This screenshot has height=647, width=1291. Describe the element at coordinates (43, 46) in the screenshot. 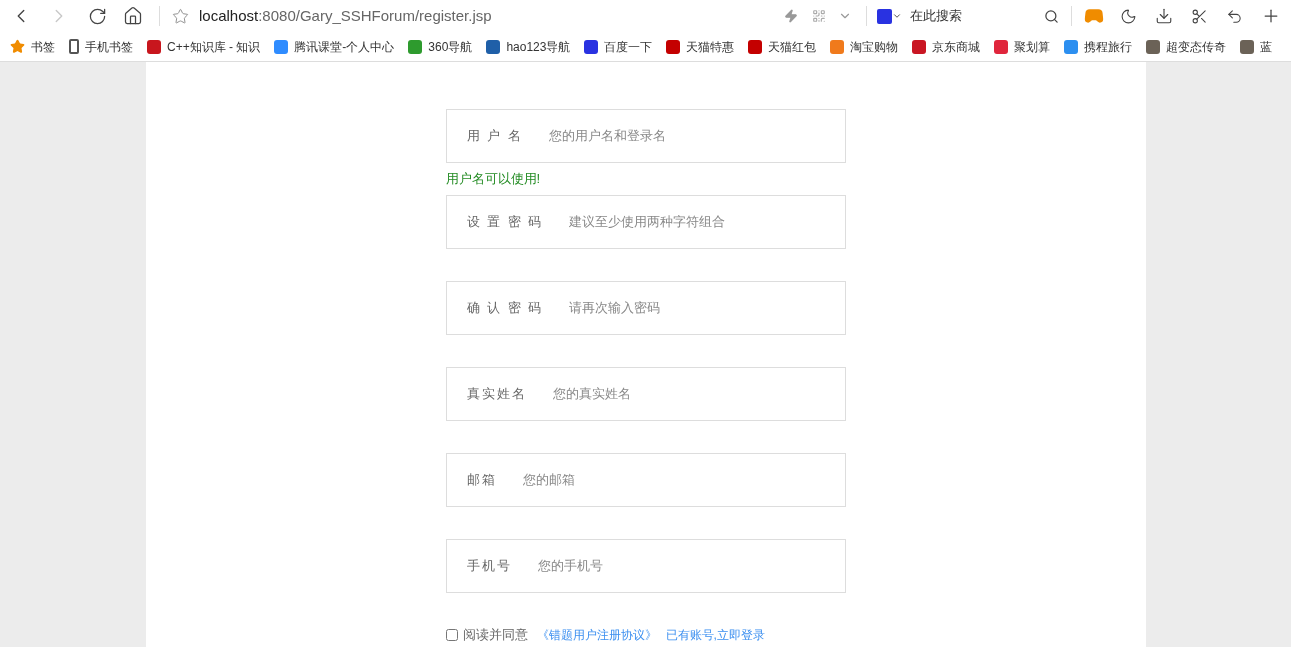

I see `bookmark-item: 书签` at that location.